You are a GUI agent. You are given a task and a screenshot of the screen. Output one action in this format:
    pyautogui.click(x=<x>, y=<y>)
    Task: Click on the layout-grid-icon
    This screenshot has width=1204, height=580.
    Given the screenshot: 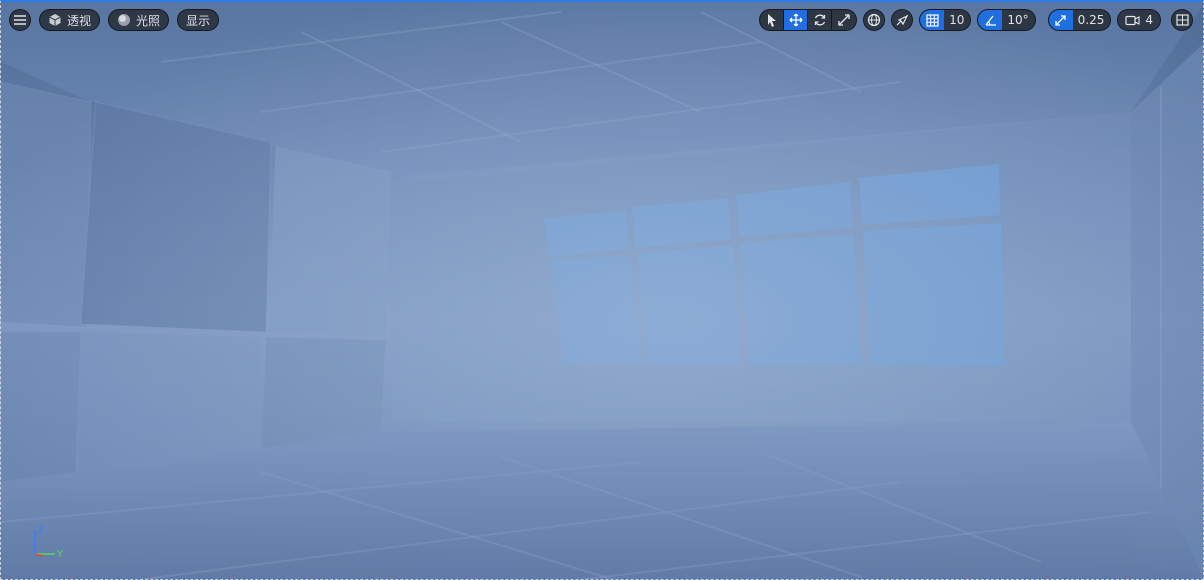 What is the action you would take?
    pyautogui.click(x=1182, y=20)
    